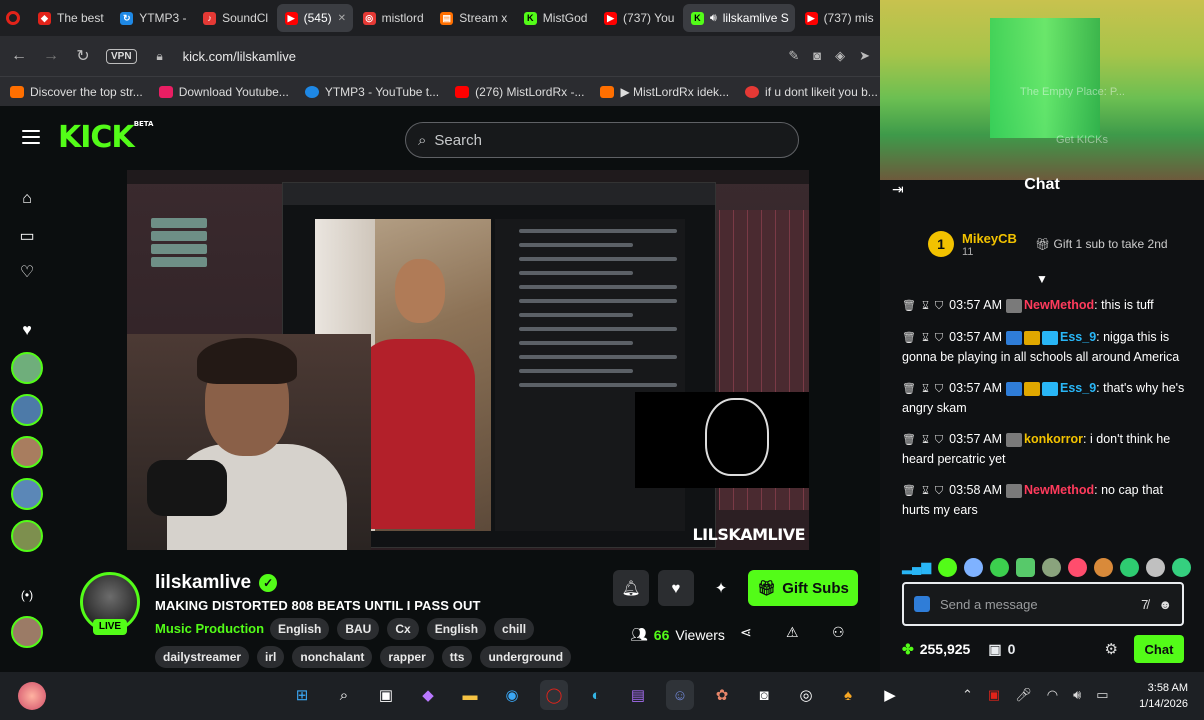 The width and height of the screenshot is (1204, 720). Describe the element at coordinates (526, 657) in the screenshot. I see `stream-tag: underground` at that location.